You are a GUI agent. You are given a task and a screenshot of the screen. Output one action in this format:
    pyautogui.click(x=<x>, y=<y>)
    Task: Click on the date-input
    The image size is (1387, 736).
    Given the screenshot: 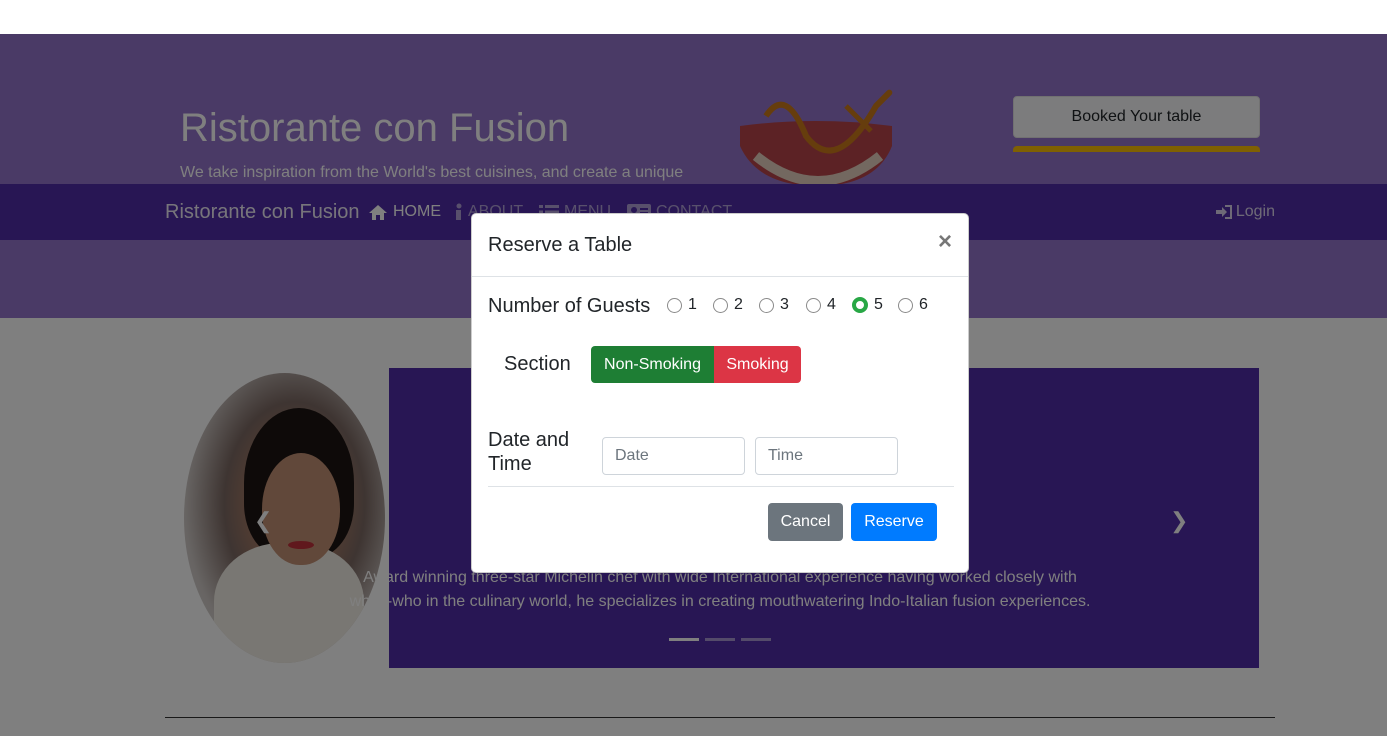 What is the action you would take?
    pyautogui.click(x=673, y=456)
    